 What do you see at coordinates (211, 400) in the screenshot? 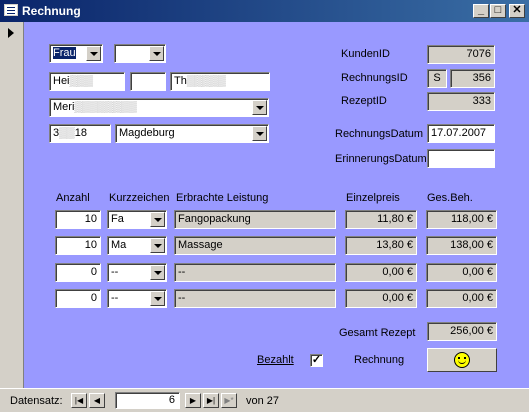
I see `last-record-button: ▶|` at bounding box center [211, 400].